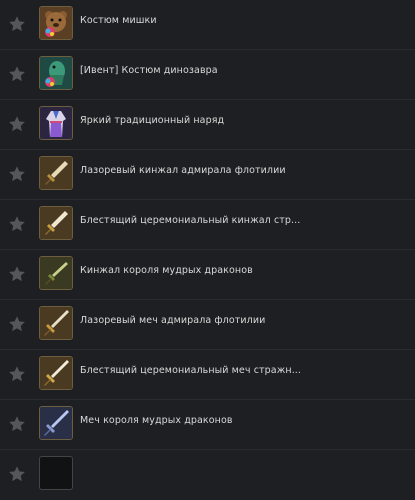 The image size is (415, 500). I want to click on item-name: Костюм мишки, so click(118, 20).